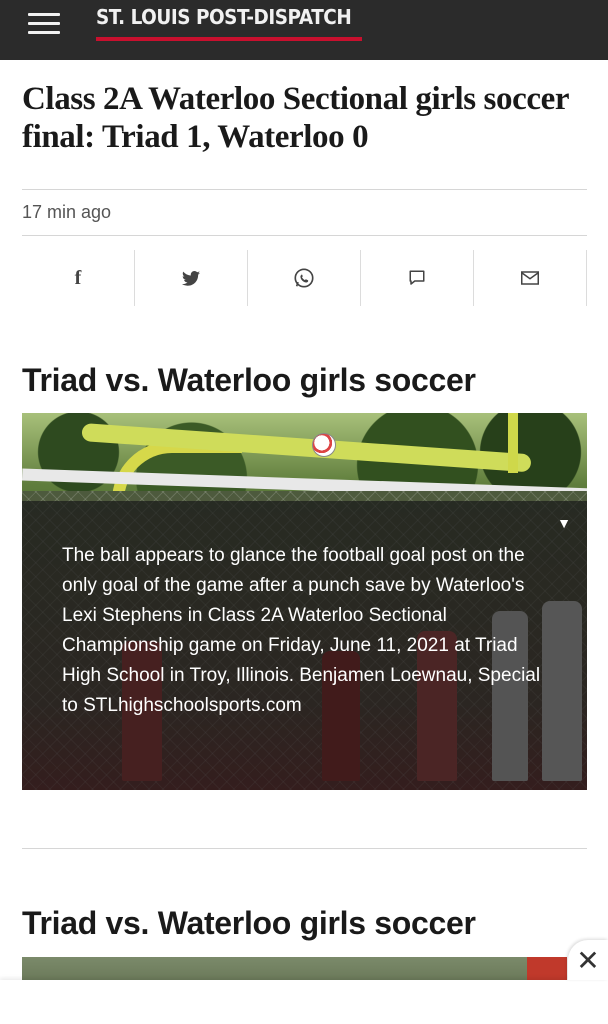  I want to click on comments-button, so click(416, 278).